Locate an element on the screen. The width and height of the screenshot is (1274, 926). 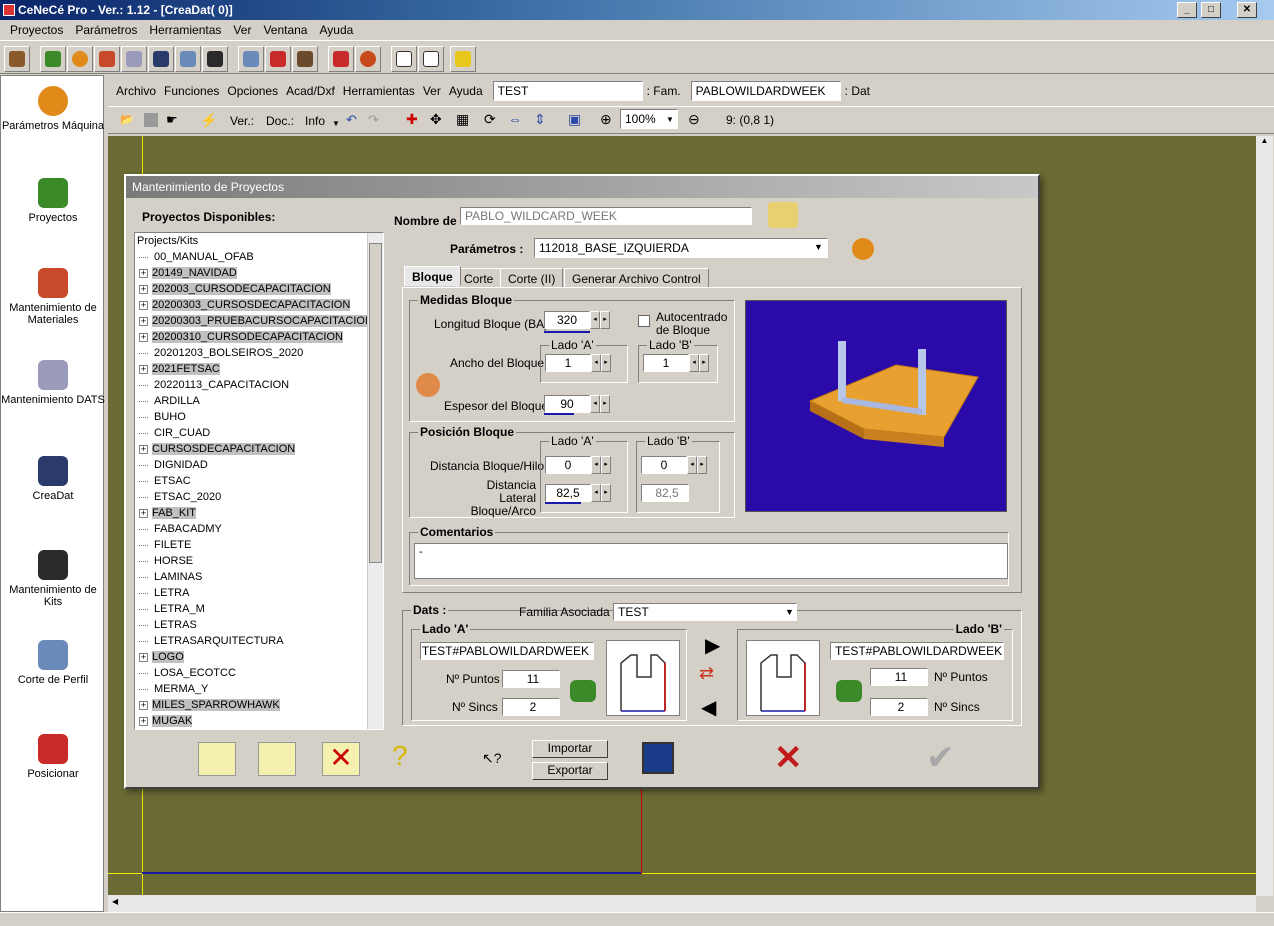
view3d-button is located at coordinates (341, 59).